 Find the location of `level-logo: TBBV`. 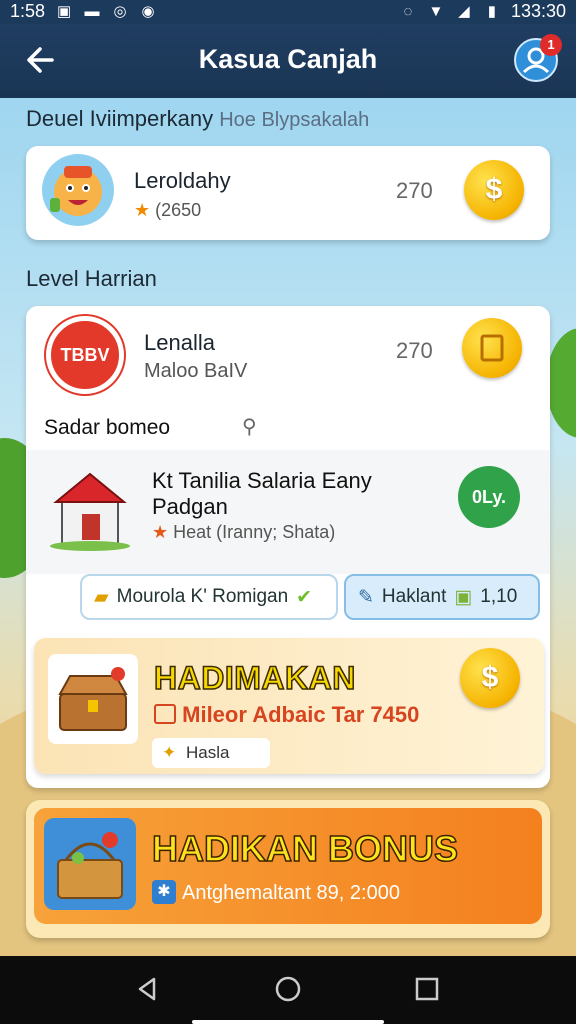

level-logo: TBBV is located at coordinates (85, 355).